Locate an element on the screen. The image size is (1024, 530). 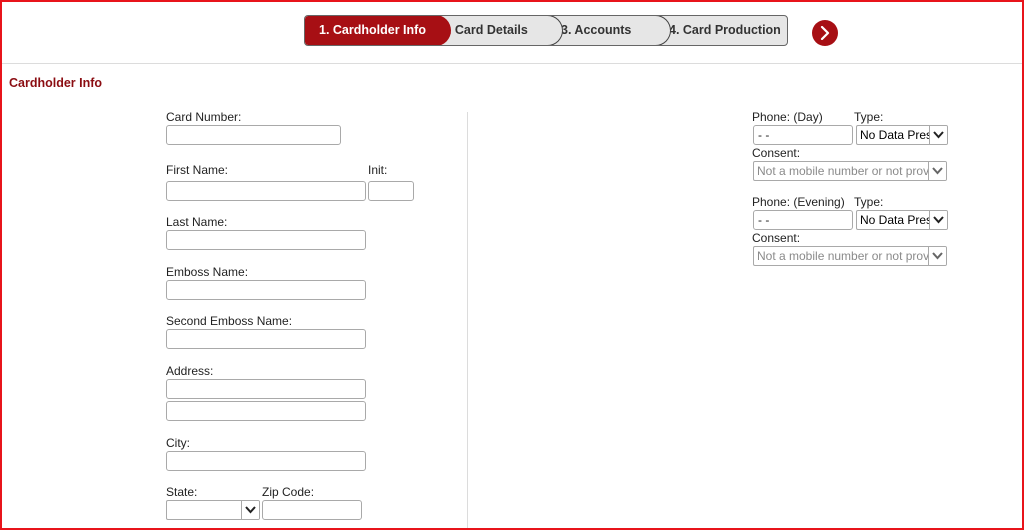
last-name-label: Last Name: is located at coordinates (197, 222).